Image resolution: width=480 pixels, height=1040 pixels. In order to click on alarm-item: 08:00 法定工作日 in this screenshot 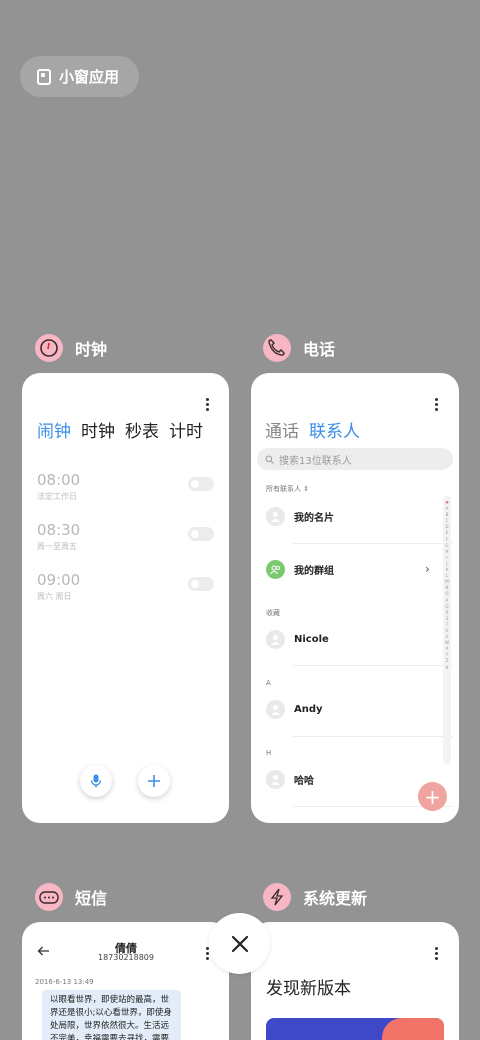, I will do `click(125, 486)`.